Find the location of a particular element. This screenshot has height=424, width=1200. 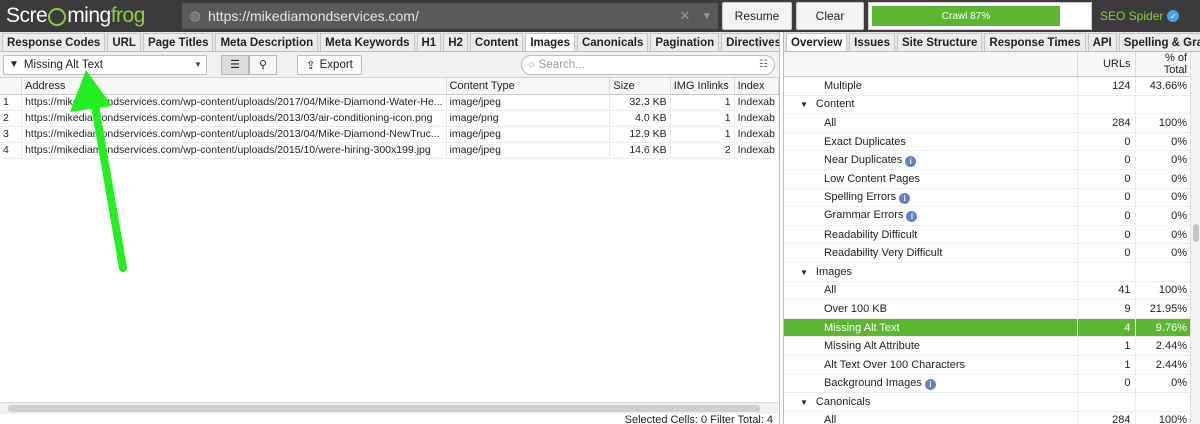

annotation-arrow is located at coordinates (98, 171).